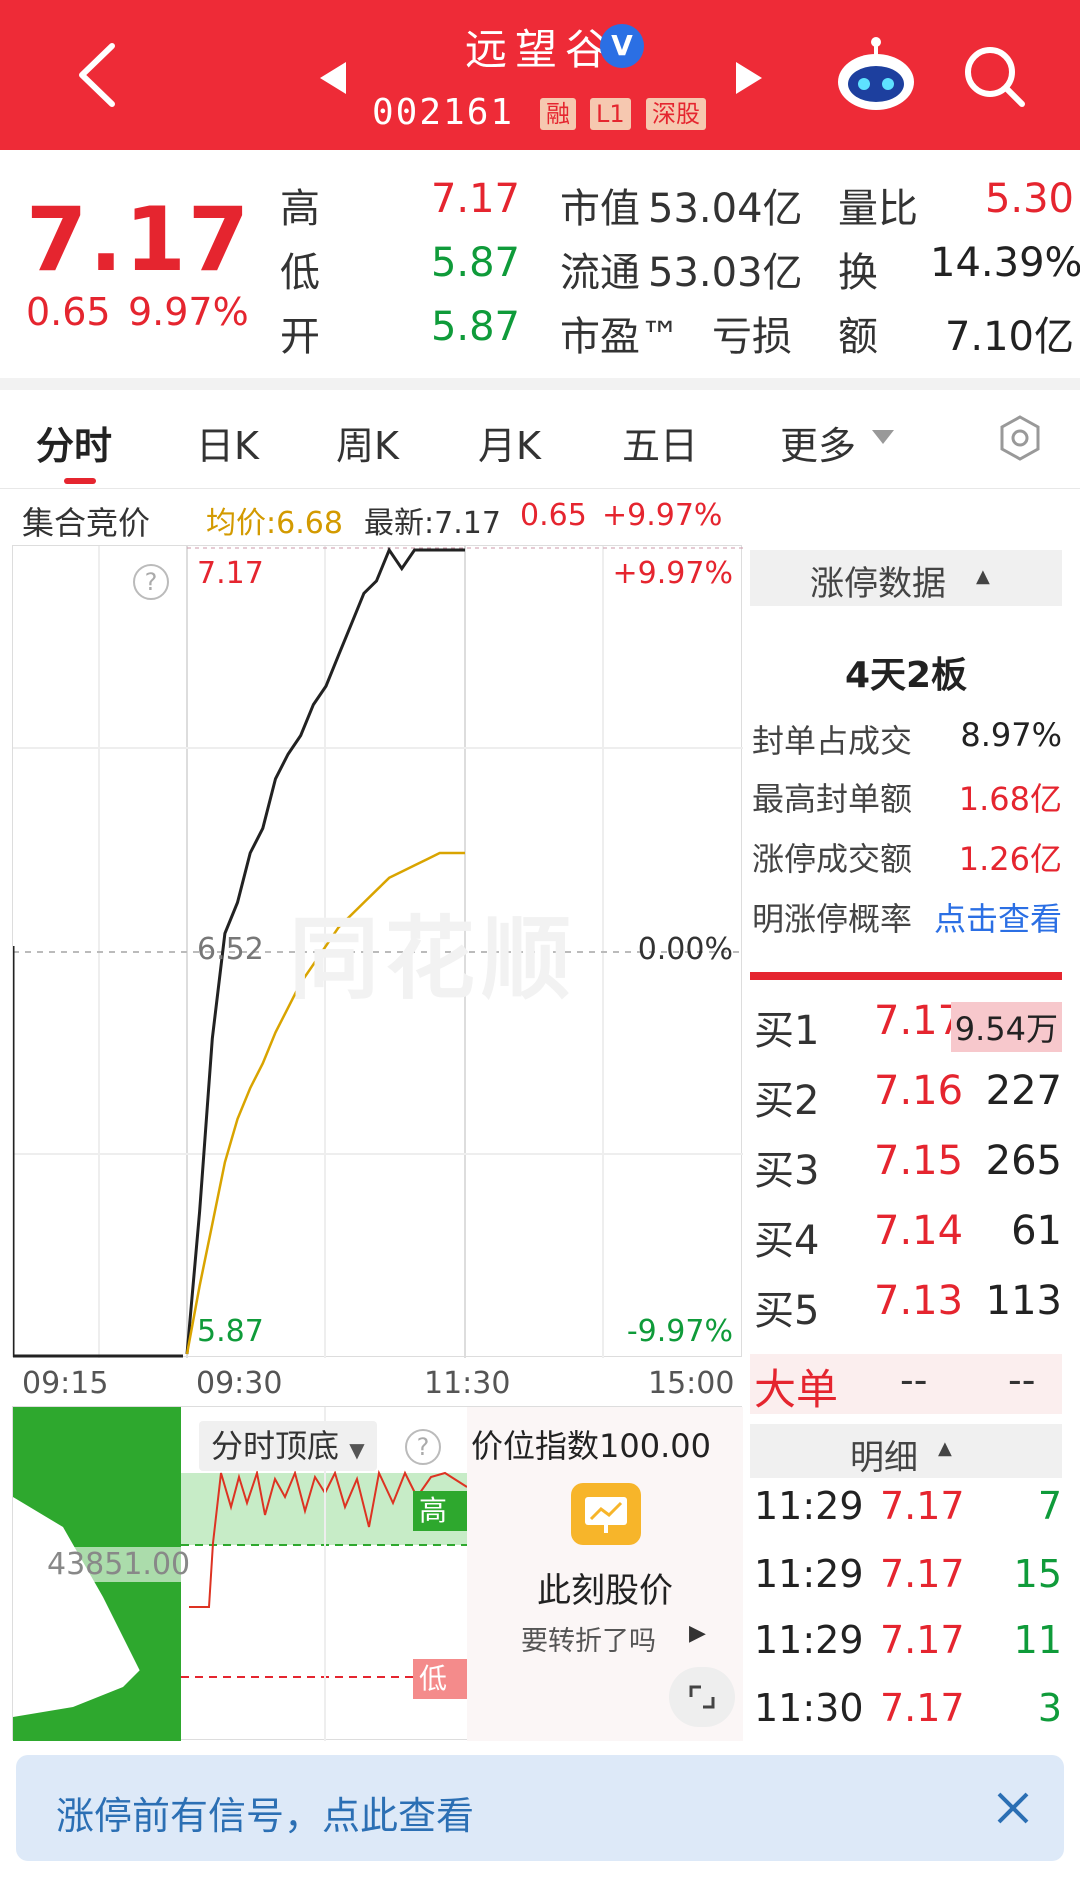  I want to click on limit-up-header: 涨停数据 ▲, so click(906, 578).